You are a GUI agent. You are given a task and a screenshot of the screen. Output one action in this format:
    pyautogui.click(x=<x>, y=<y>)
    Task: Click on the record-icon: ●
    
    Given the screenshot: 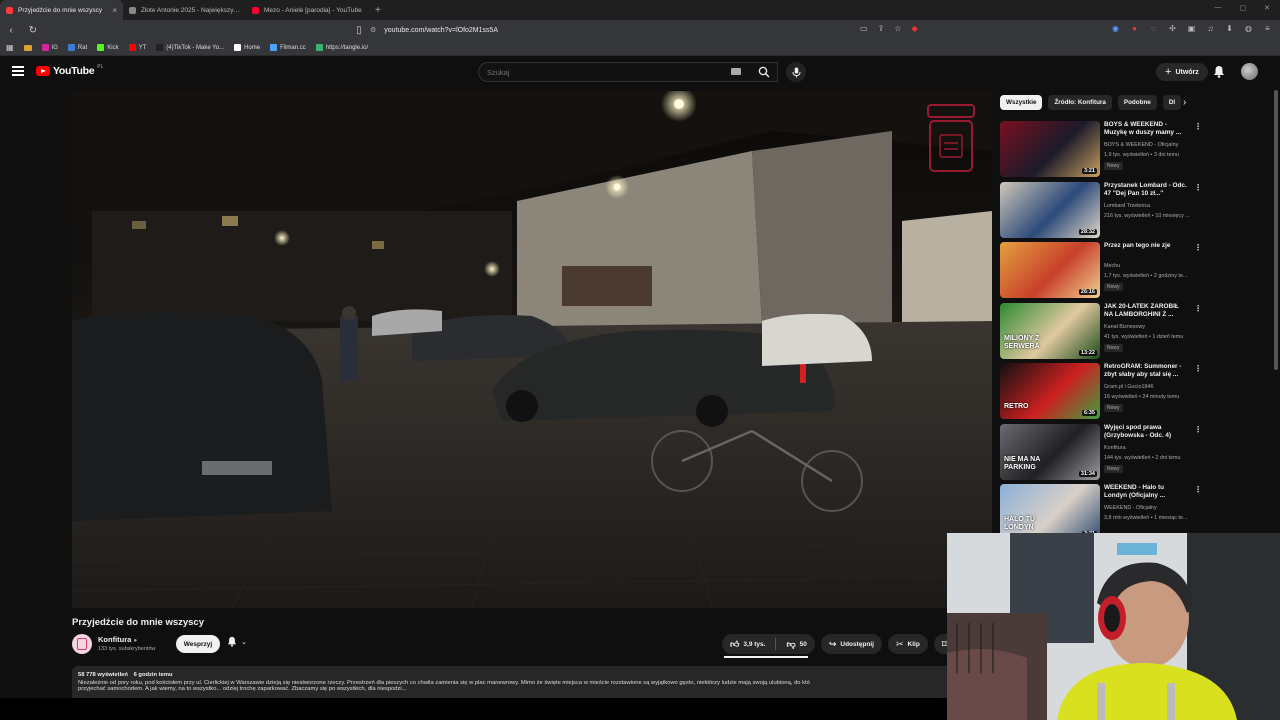 What is the action you would take?
    pyautogui.click(x=1134, y=28)
    